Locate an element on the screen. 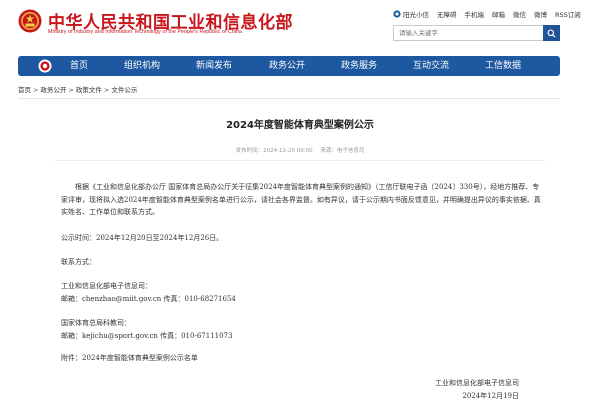  breadcrumb: 首页 > 政务公开 > 政策文件 > 文件公示 is located at coordinates (78, 90).